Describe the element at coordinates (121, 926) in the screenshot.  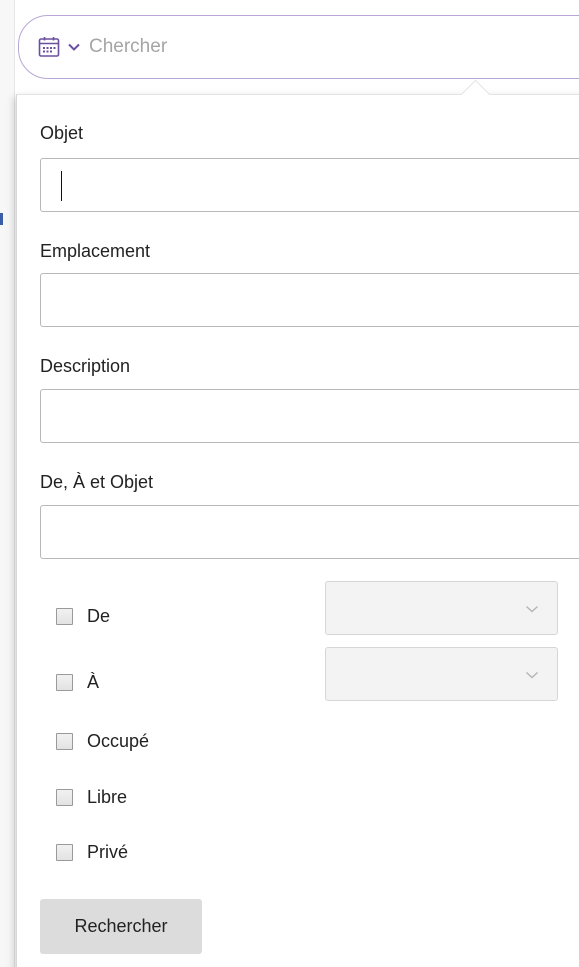
I see `search-submit-button: Rechercher` at that location.